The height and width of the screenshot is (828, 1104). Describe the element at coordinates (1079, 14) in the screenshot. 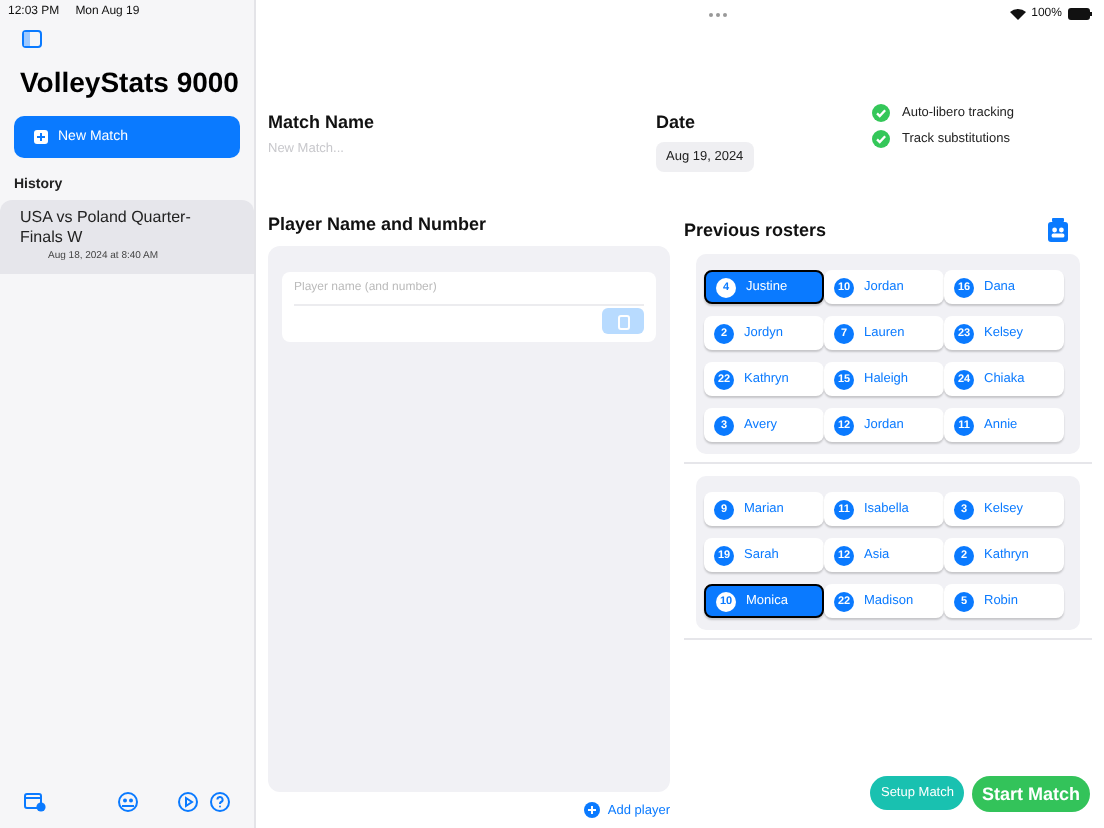

I see `battery-icon` at that location.